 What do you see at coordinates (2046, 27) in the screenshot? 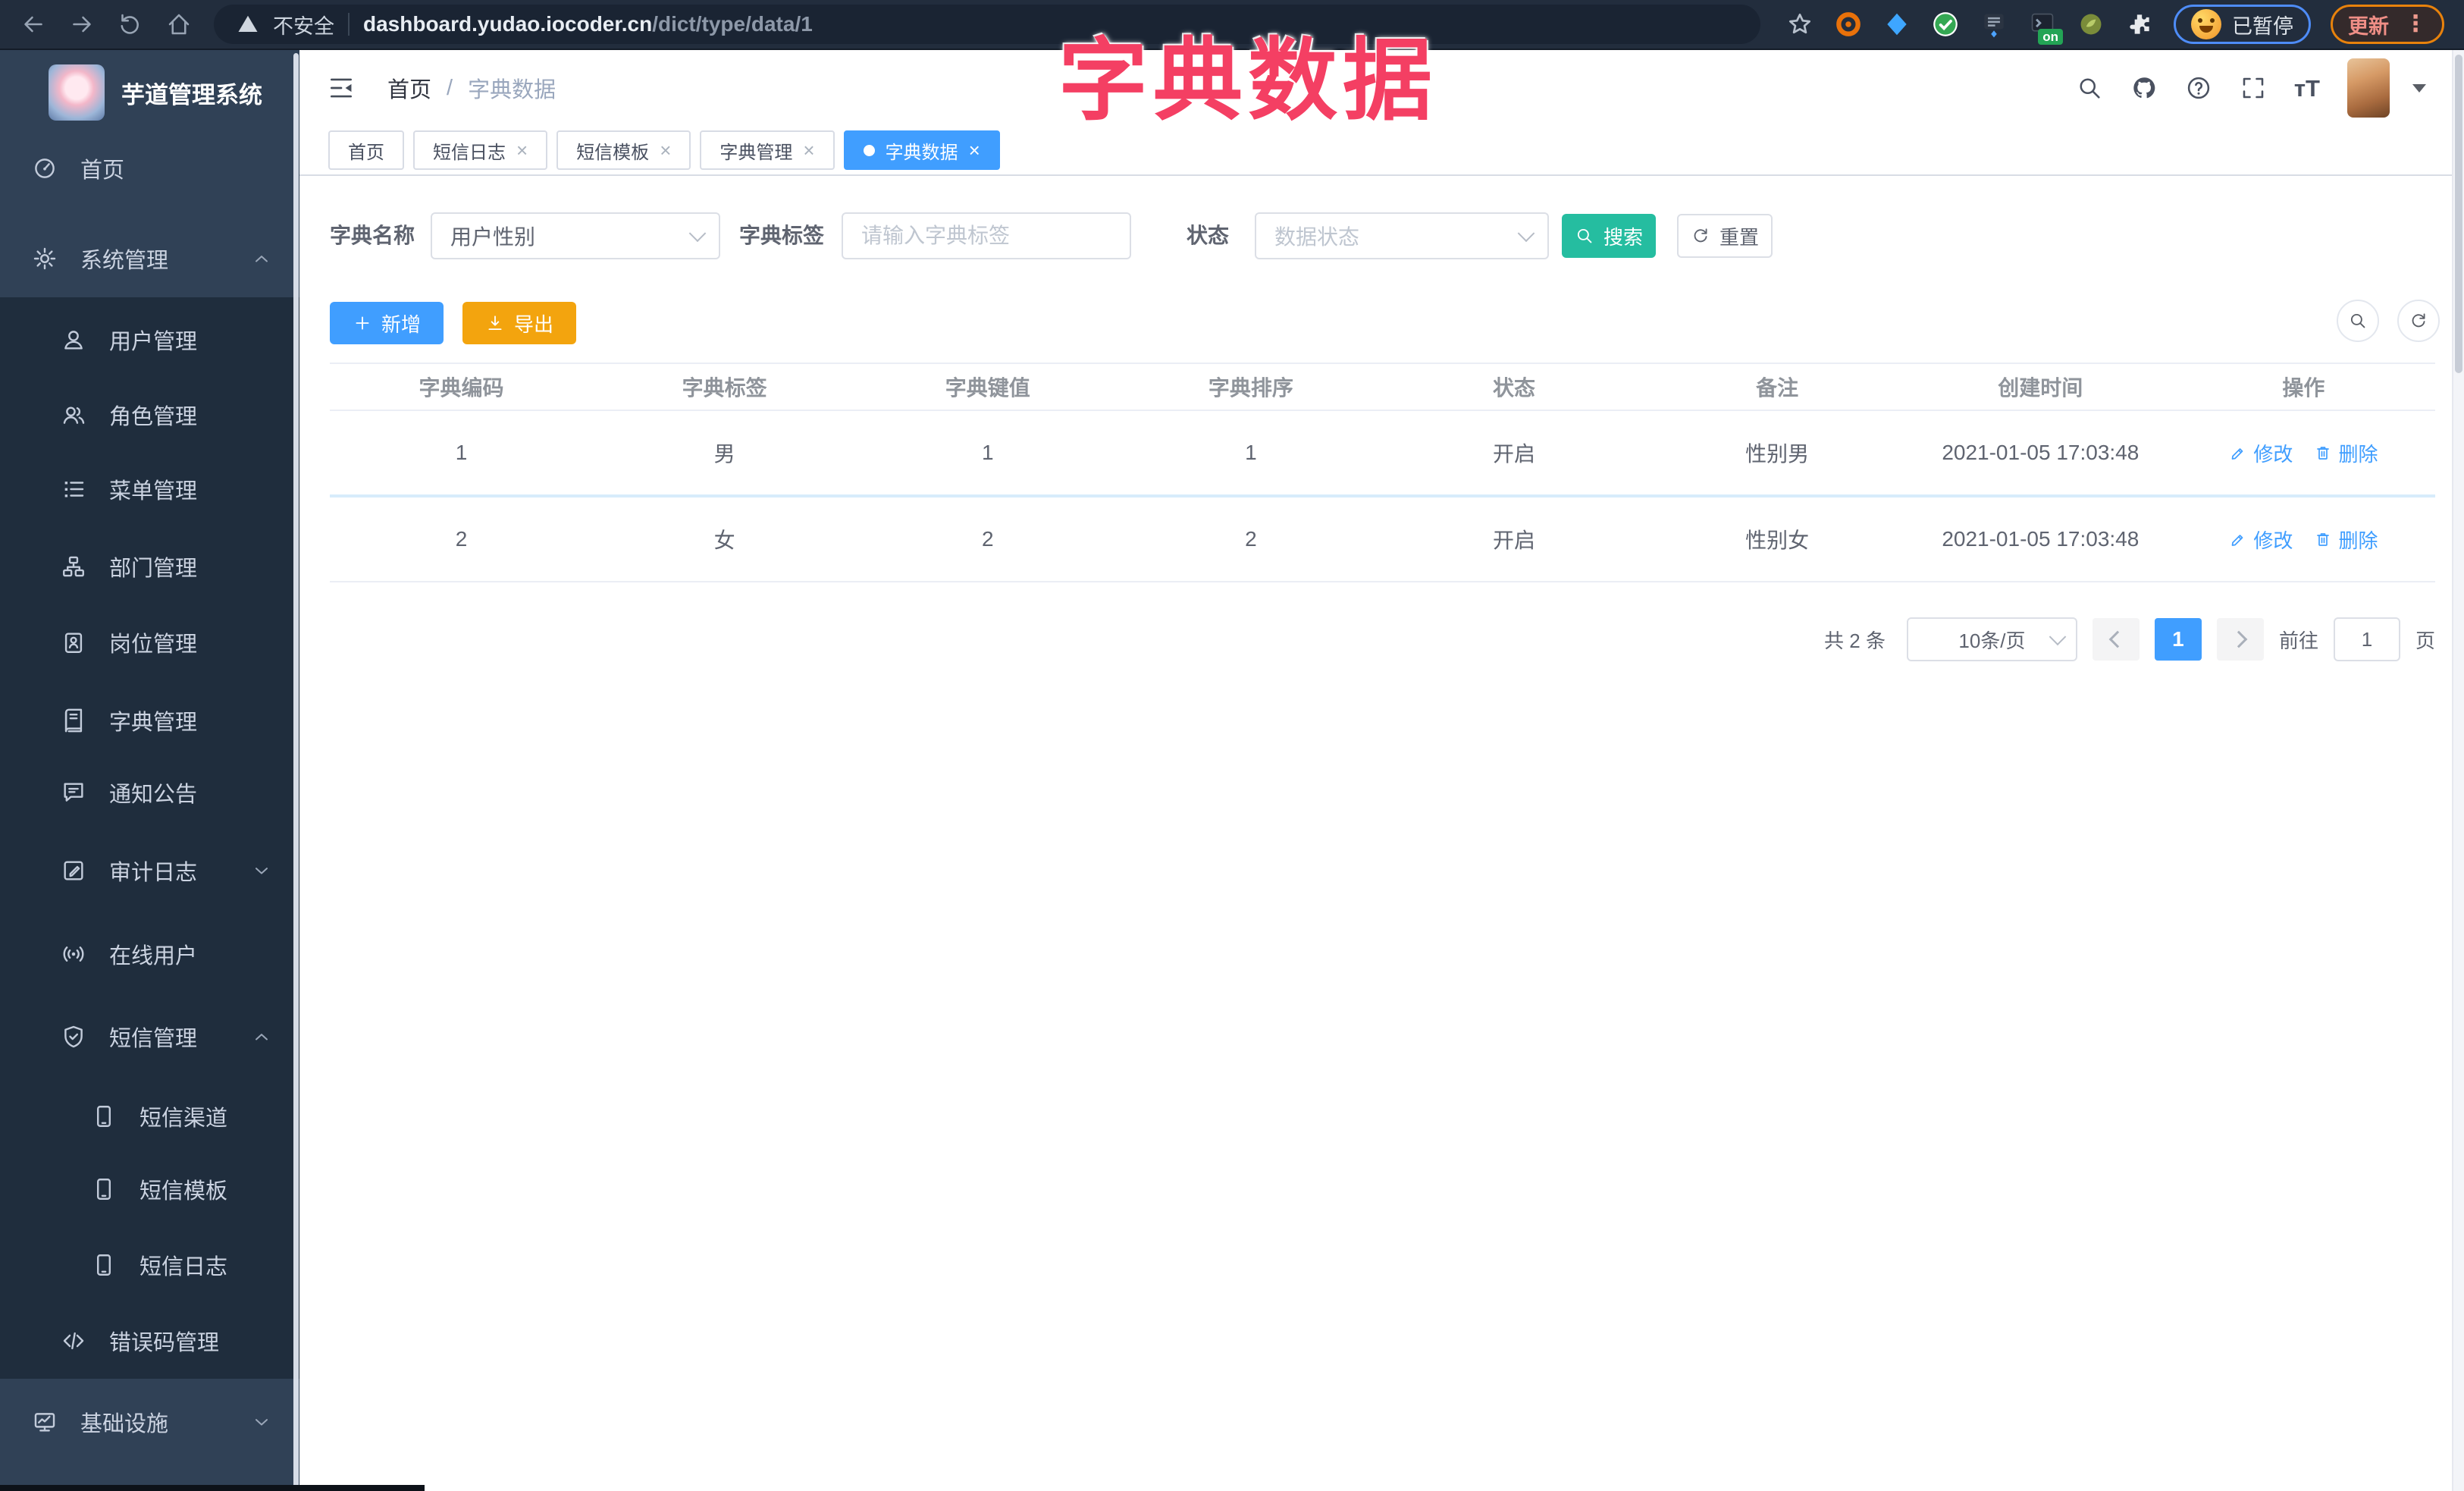
I see `ext-terminal-on-icon: on` at bounding box center [2046, 27].